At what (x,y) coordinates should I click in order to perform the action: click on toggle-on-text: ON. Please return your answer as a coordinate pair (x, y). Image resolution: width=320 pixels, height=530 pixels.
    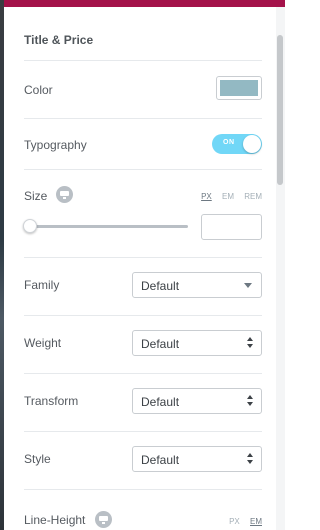
    Looking at the image, I should click on (229, 142).